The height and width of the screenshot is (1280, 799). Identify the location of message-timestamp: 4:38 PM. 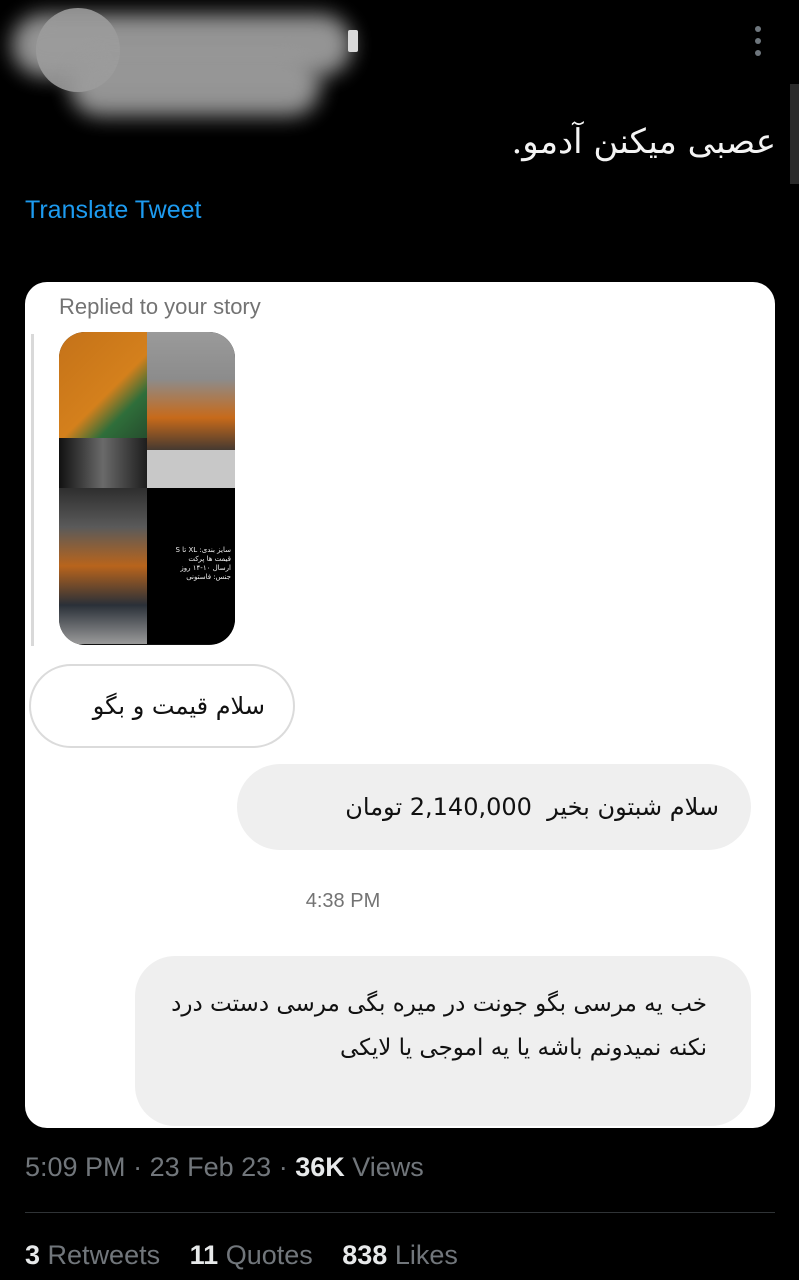
(343, 901).